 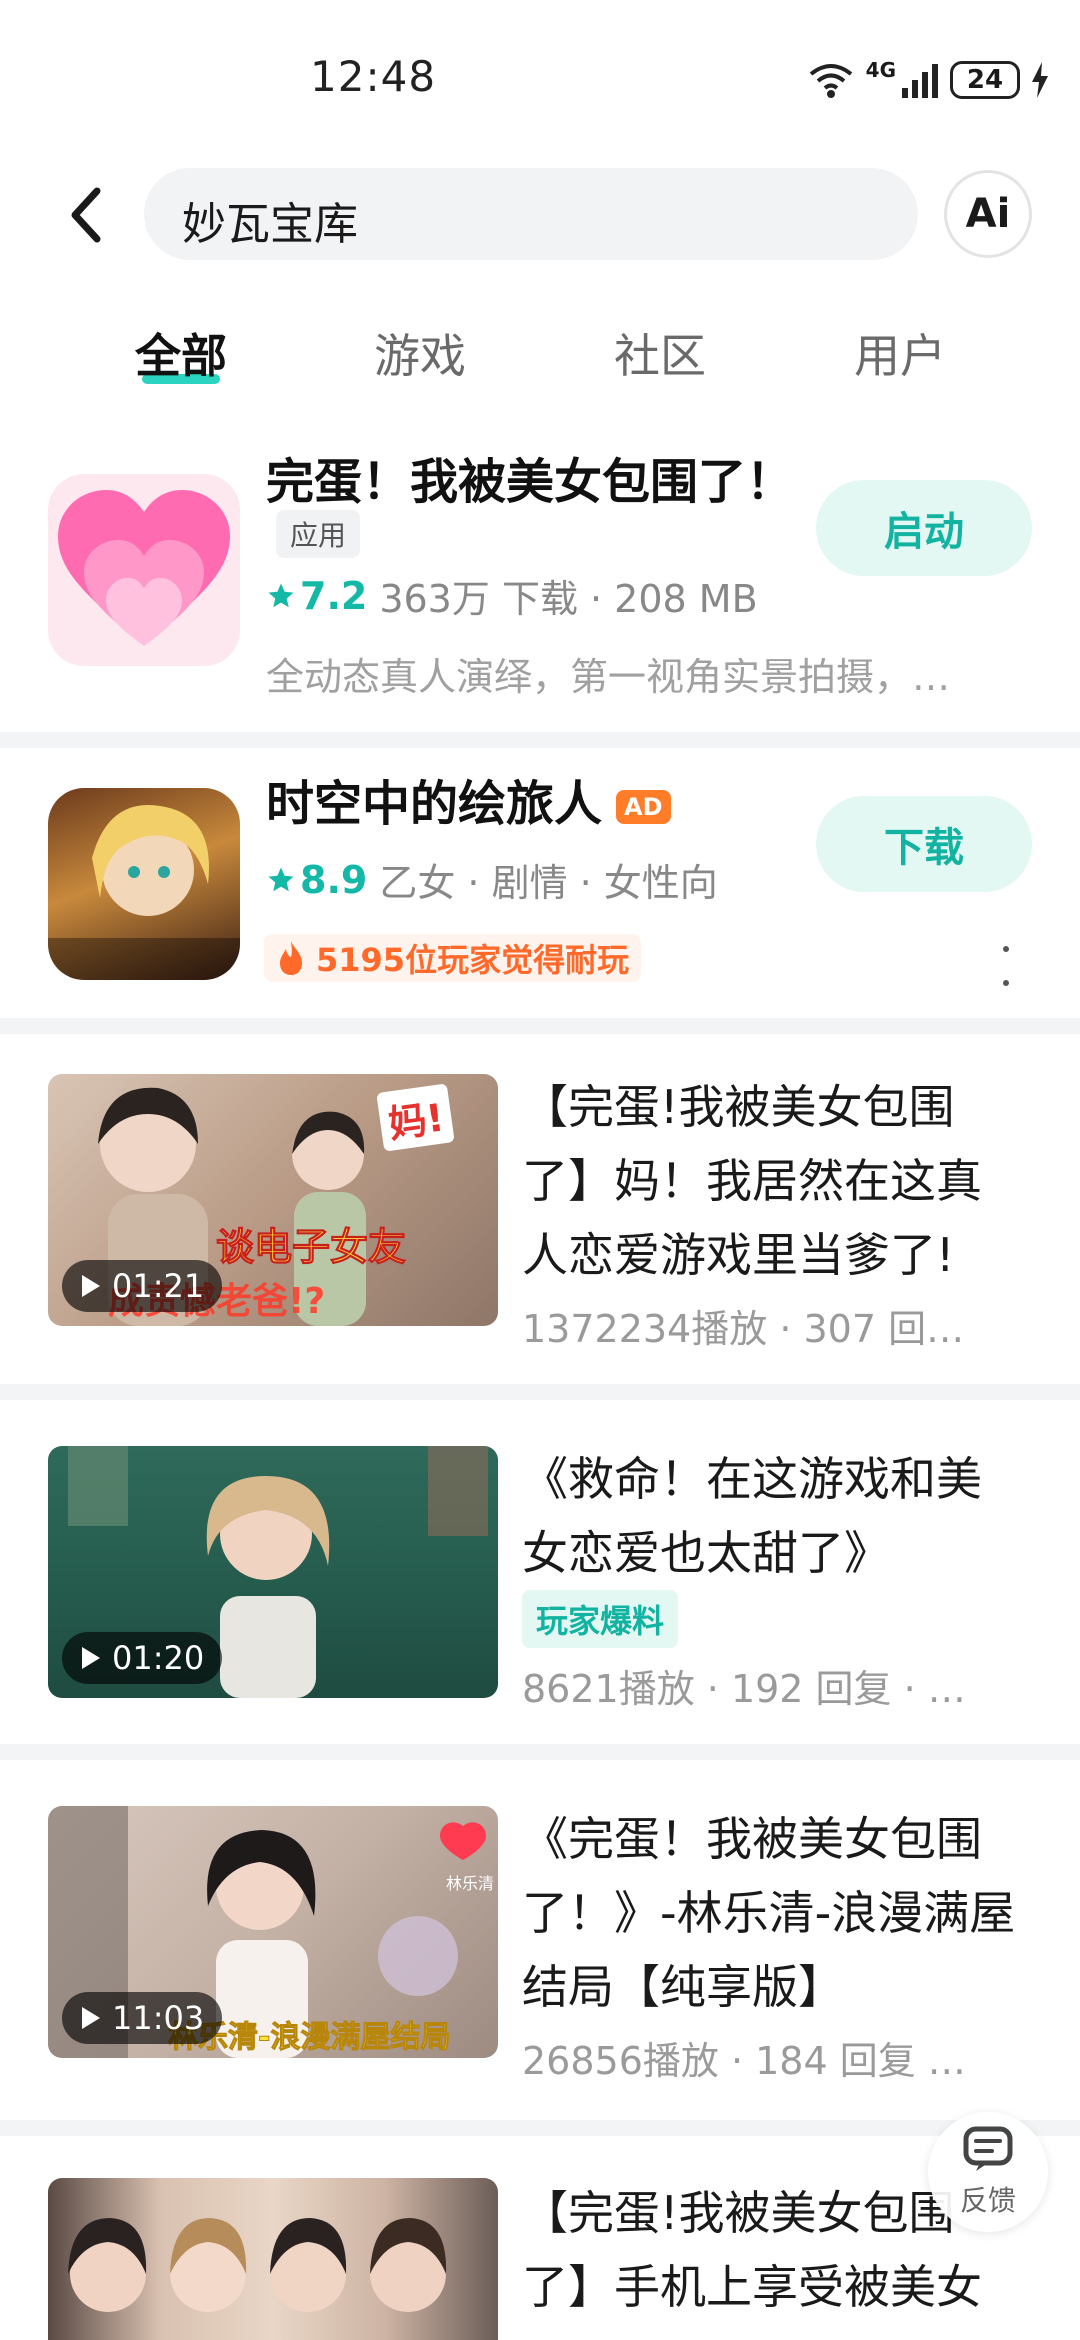 I want to click on tab-all: 全部, so click(x=181, y=353).